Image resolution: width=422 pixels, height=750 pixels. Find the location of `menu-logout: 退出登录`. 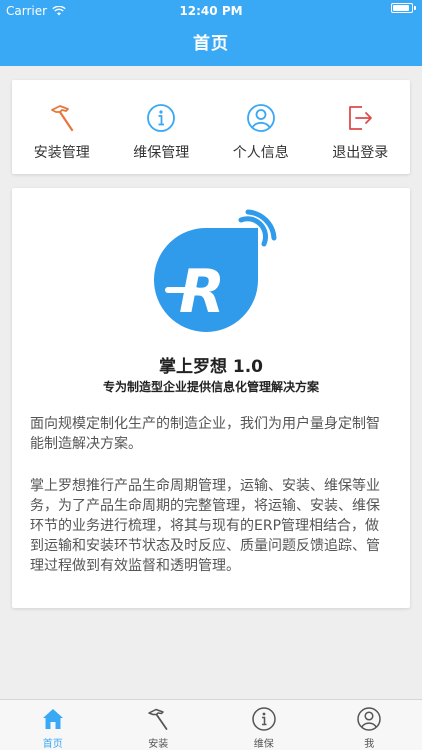

menu-logout: 退出登录 is located at coordinates (361, 127).